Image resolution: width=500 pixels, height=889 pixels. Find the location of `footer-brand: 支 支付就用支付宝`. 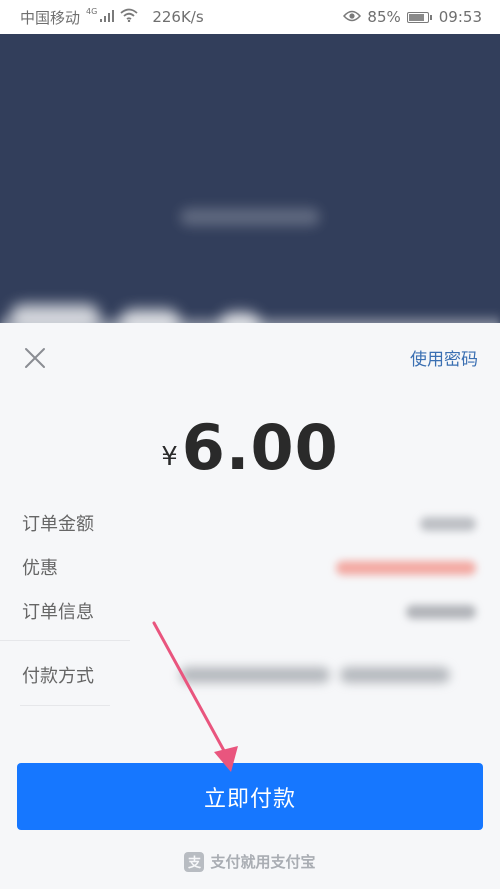

footer-brand: 支 支付就用支付宝 is located at coordinates (250, 861).